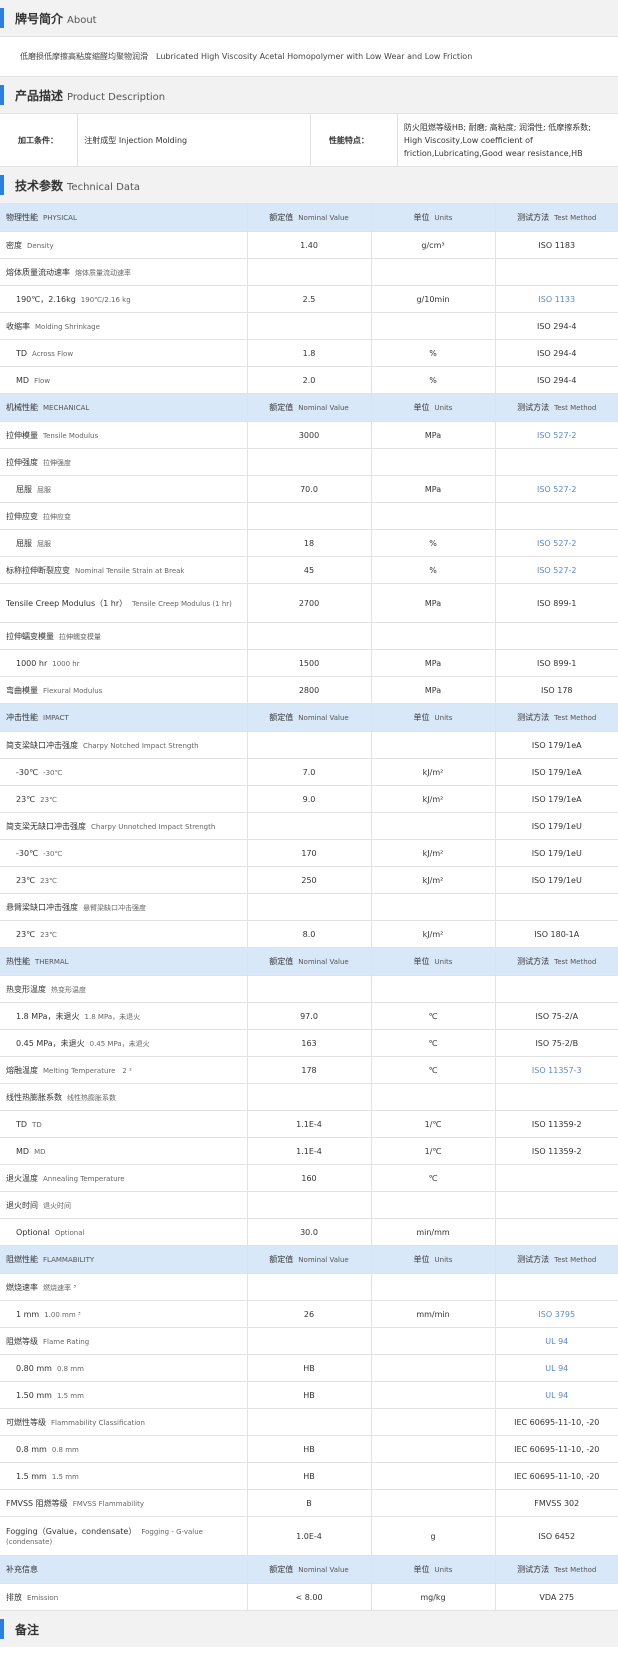 The image size is (618, 1680). What do you see at coordinates (309, 1287) in the screenshot?
I see `table-row: 燃烧速率 燃烧速率 ³` at bounding box center [309, 1287].